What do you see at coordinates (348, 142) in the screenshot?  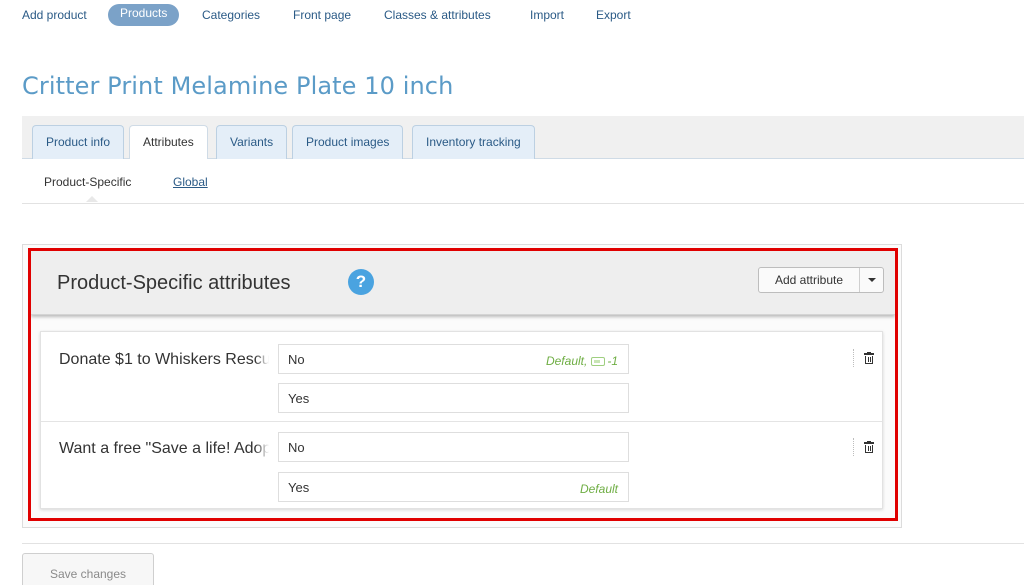 I see `tab-product-images: Product images` at bounding box center [348, 142].